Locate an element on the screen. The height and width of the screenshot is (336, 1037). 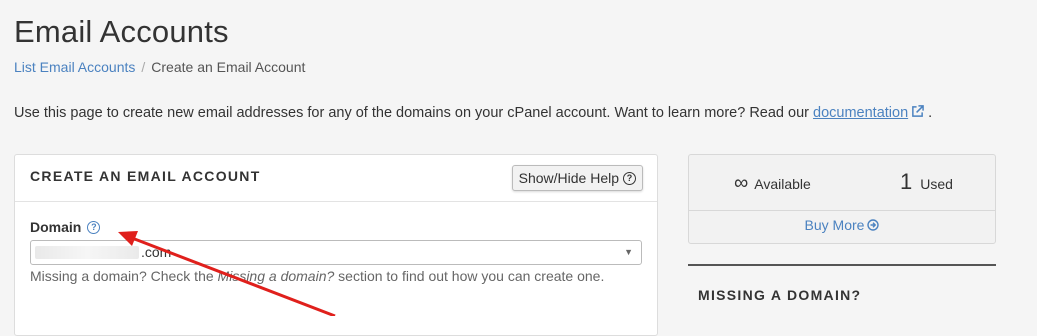
panel-title: CREATE AN EMAIL ACCOUNT is located at coordinates (145, 176).